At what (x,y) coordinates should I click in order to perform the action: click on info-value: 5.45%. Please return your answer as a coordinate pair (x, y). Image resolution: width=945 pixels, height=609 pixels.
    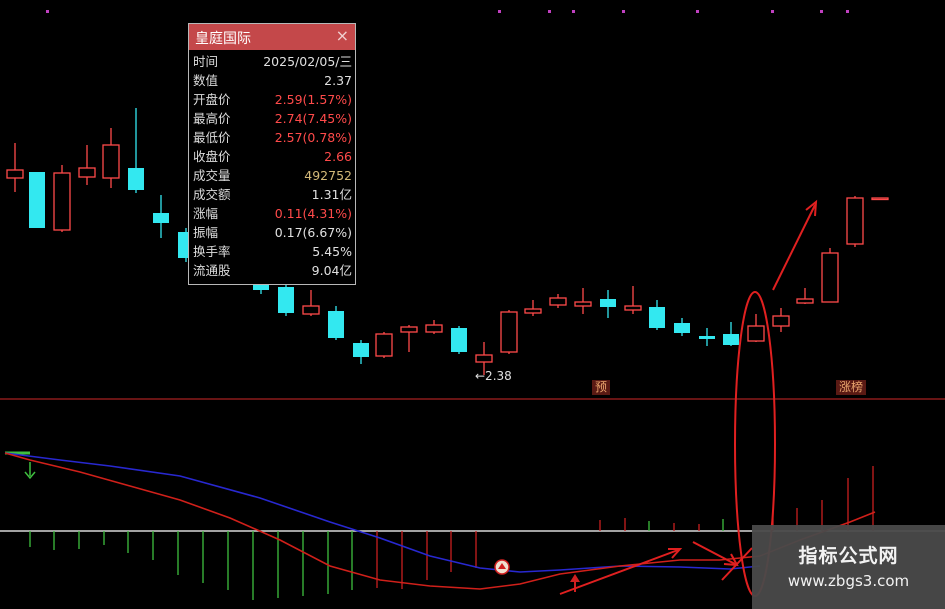
    Looking at the image, I should click on (332, 251).